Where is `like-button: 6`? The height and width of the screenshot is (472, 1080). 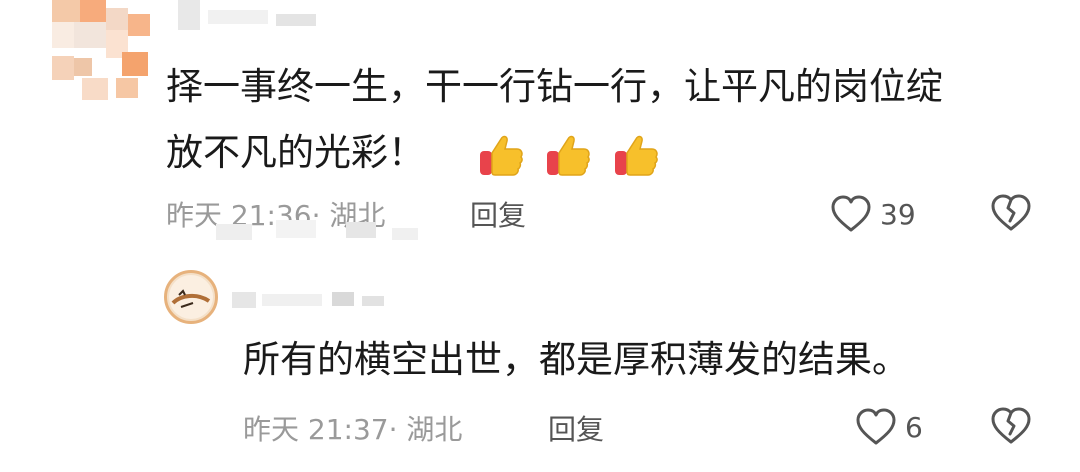 like-button: 6 is located at coordinates (889, 427).